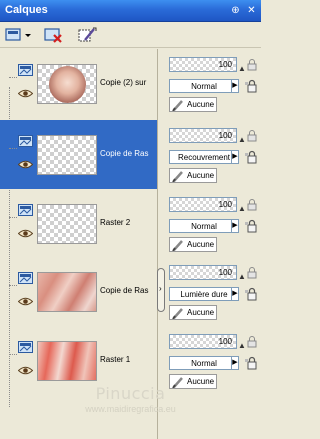 Image resolution: width=320 pixels, height=439 pixels. I want to click on watermark-url: www.maidiregrafica.eu, so click(130, 409).